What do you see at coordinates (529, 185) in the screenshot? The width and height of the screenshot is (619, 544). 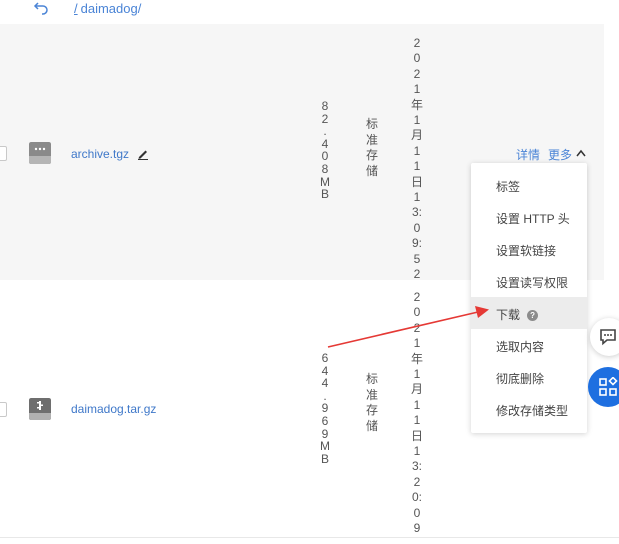 I see `menu-item-tags: 标签` at bounding box center [529, 185].